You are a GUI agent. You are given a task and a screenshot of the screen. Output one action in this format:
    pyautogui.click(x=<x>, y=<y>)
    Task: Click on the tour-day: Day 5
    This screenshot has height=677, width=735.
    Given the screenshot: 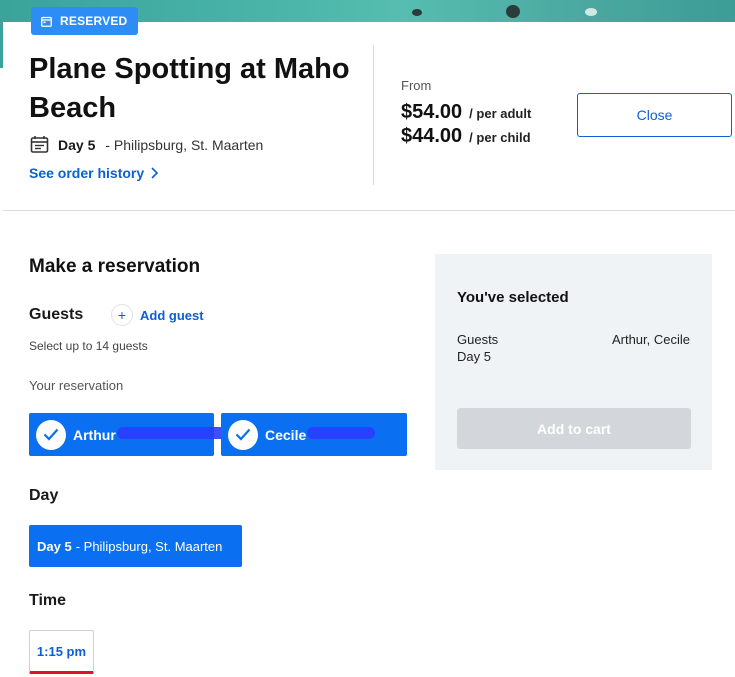 What is the action you would take?
    pyautogui.click(x=77, y=144)
    